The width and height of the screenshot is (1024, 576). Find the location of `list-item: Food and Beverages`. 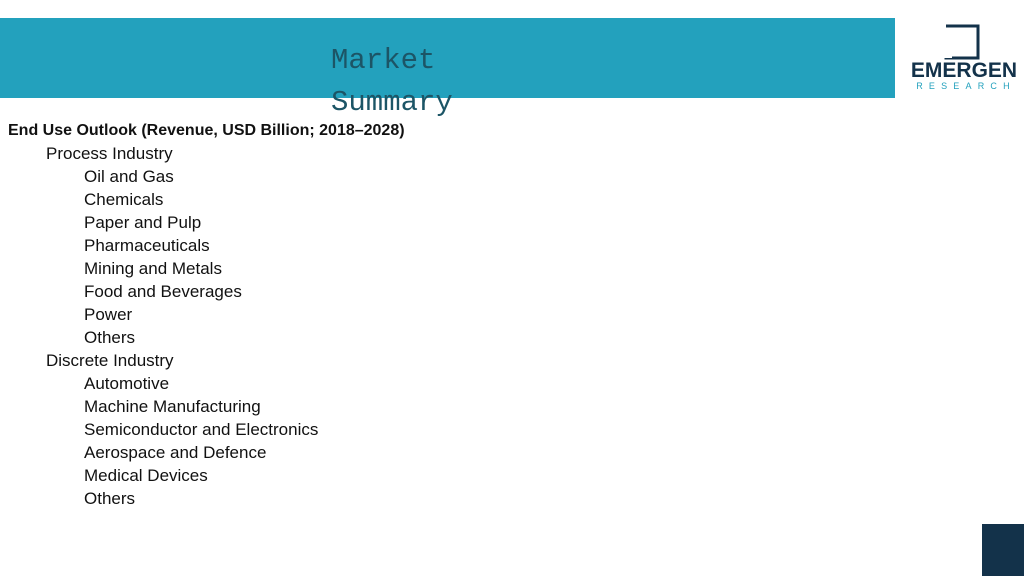

list-item: Food and Beverages is located at coordinates (163, 291).